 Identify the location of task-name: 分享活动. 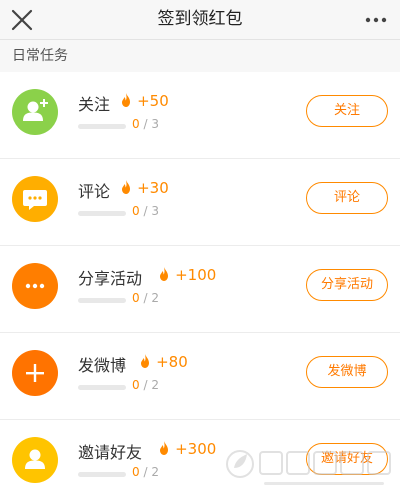
(110, 278).